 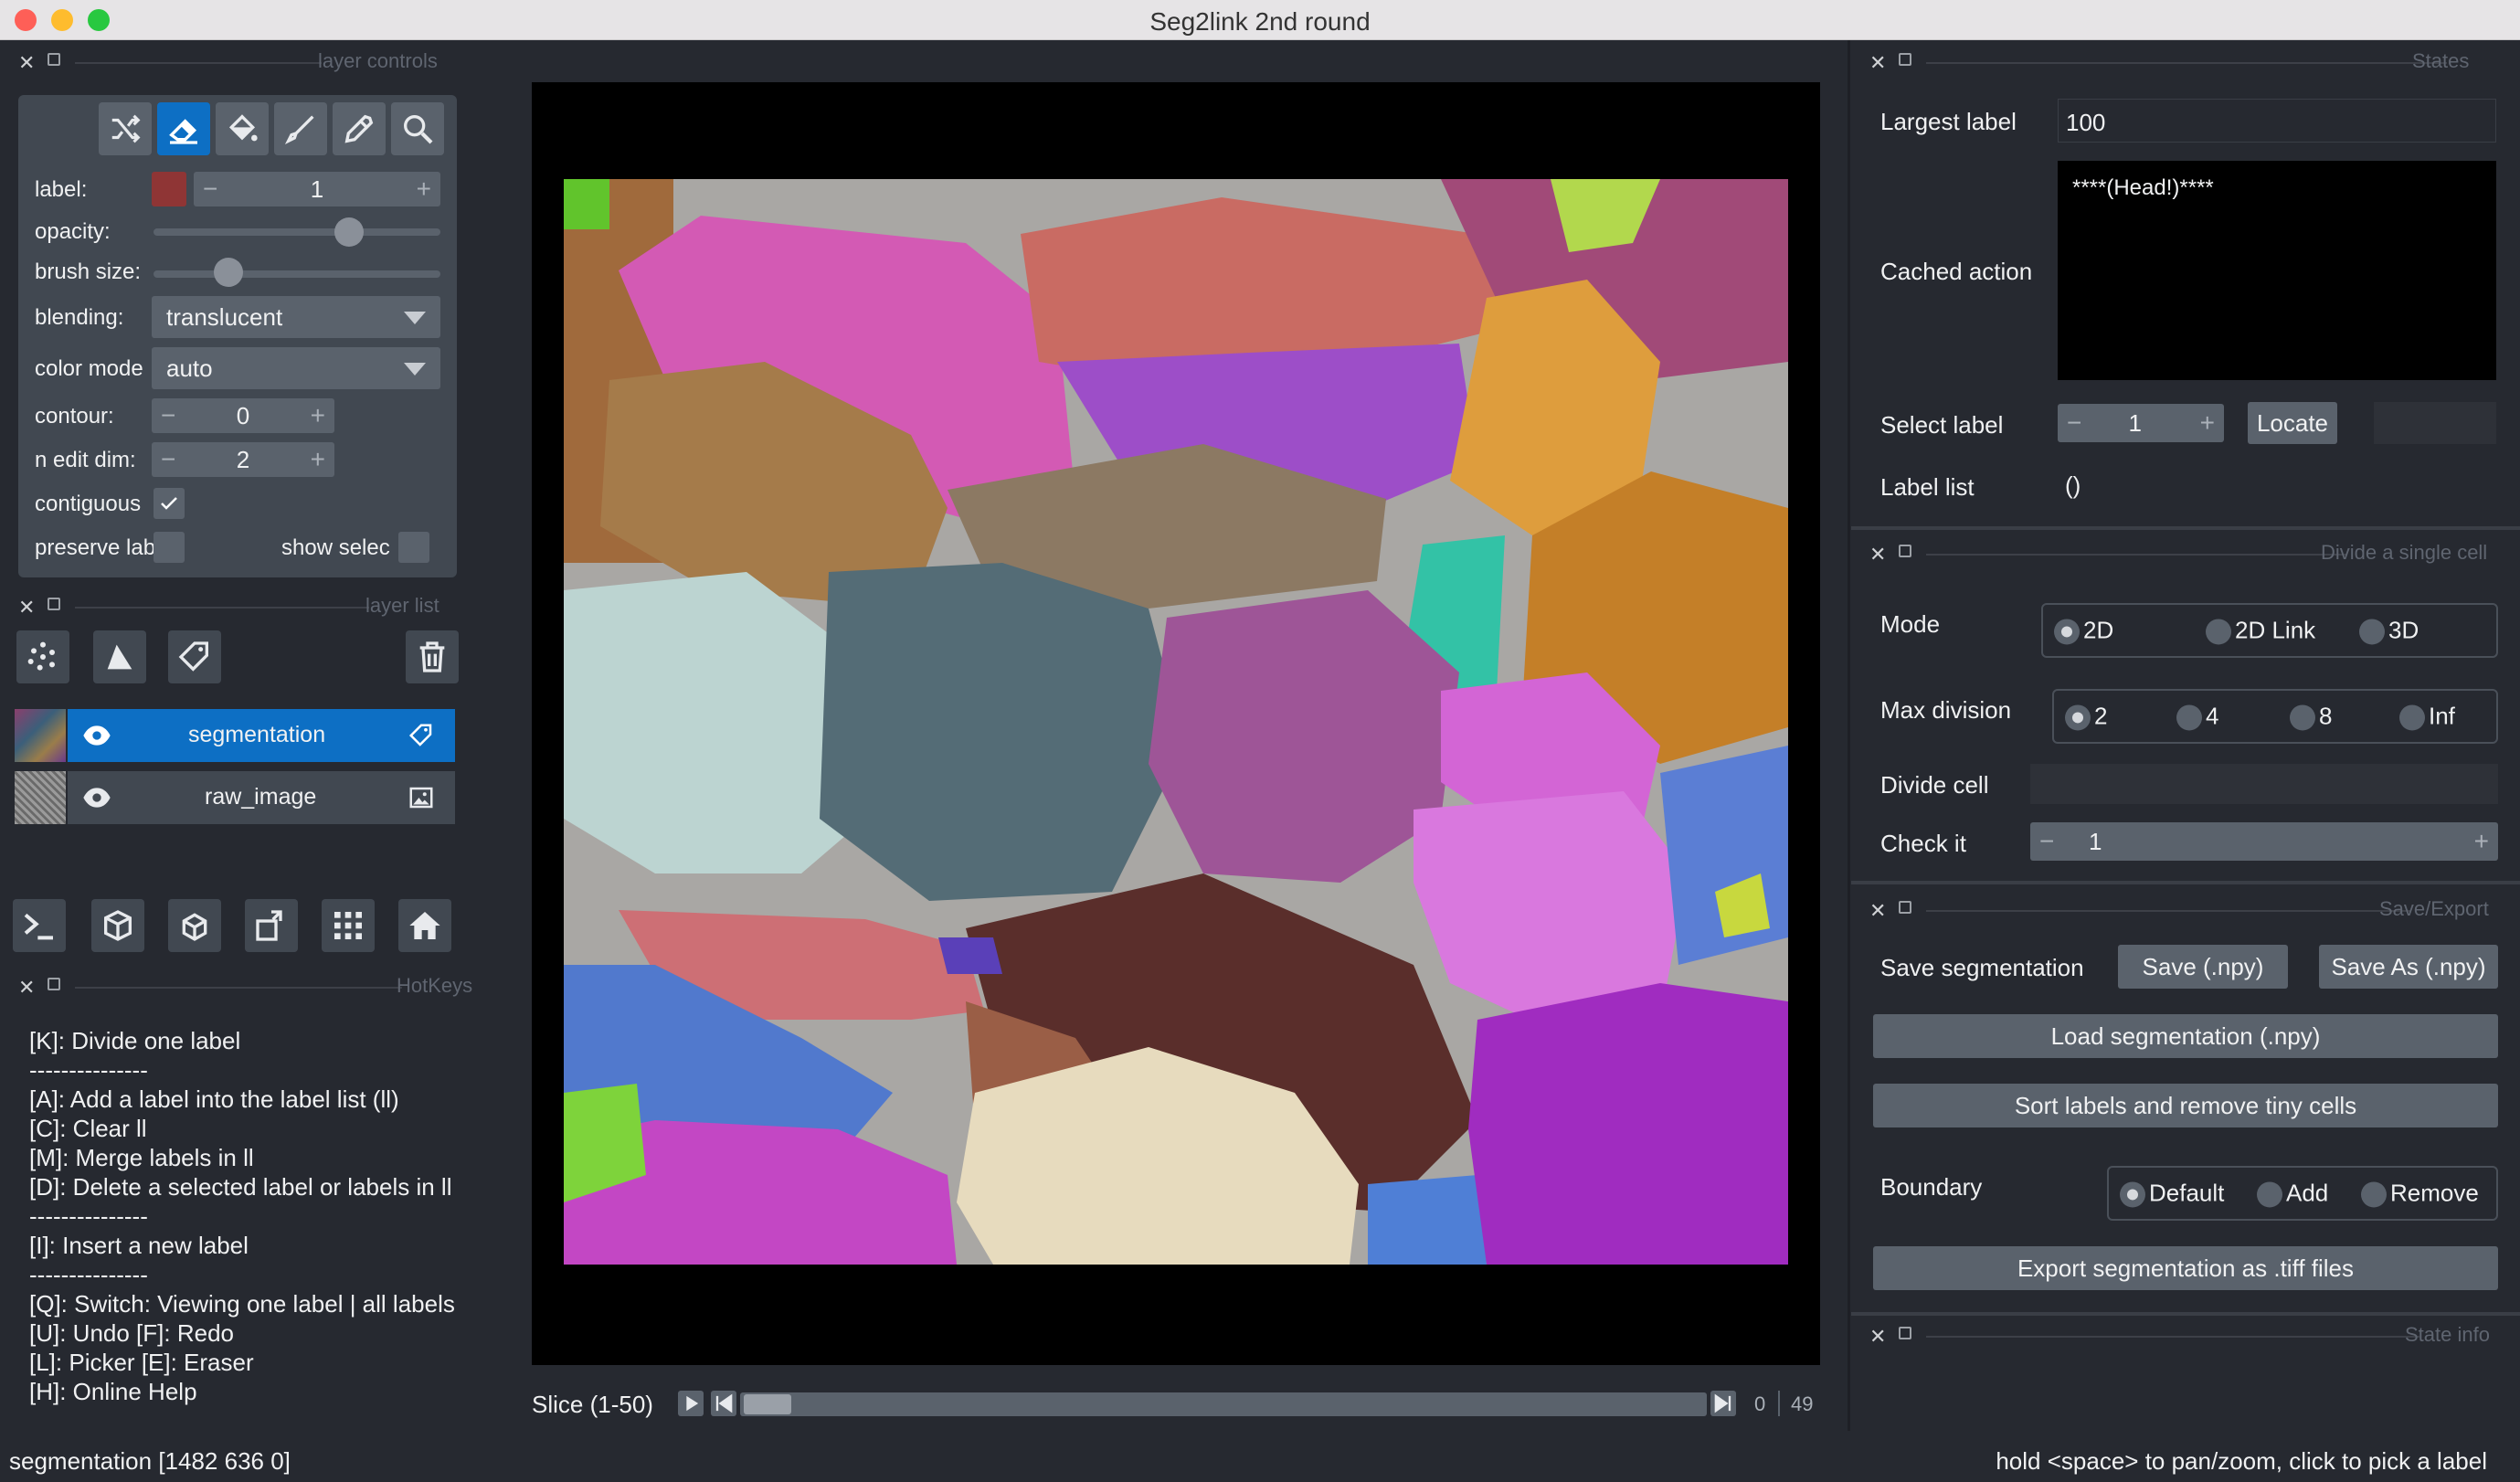 What do you see at coordinates (723, 1403) in the screenshot?
I see `slider-start-button` at bounding box center [723, 1403].